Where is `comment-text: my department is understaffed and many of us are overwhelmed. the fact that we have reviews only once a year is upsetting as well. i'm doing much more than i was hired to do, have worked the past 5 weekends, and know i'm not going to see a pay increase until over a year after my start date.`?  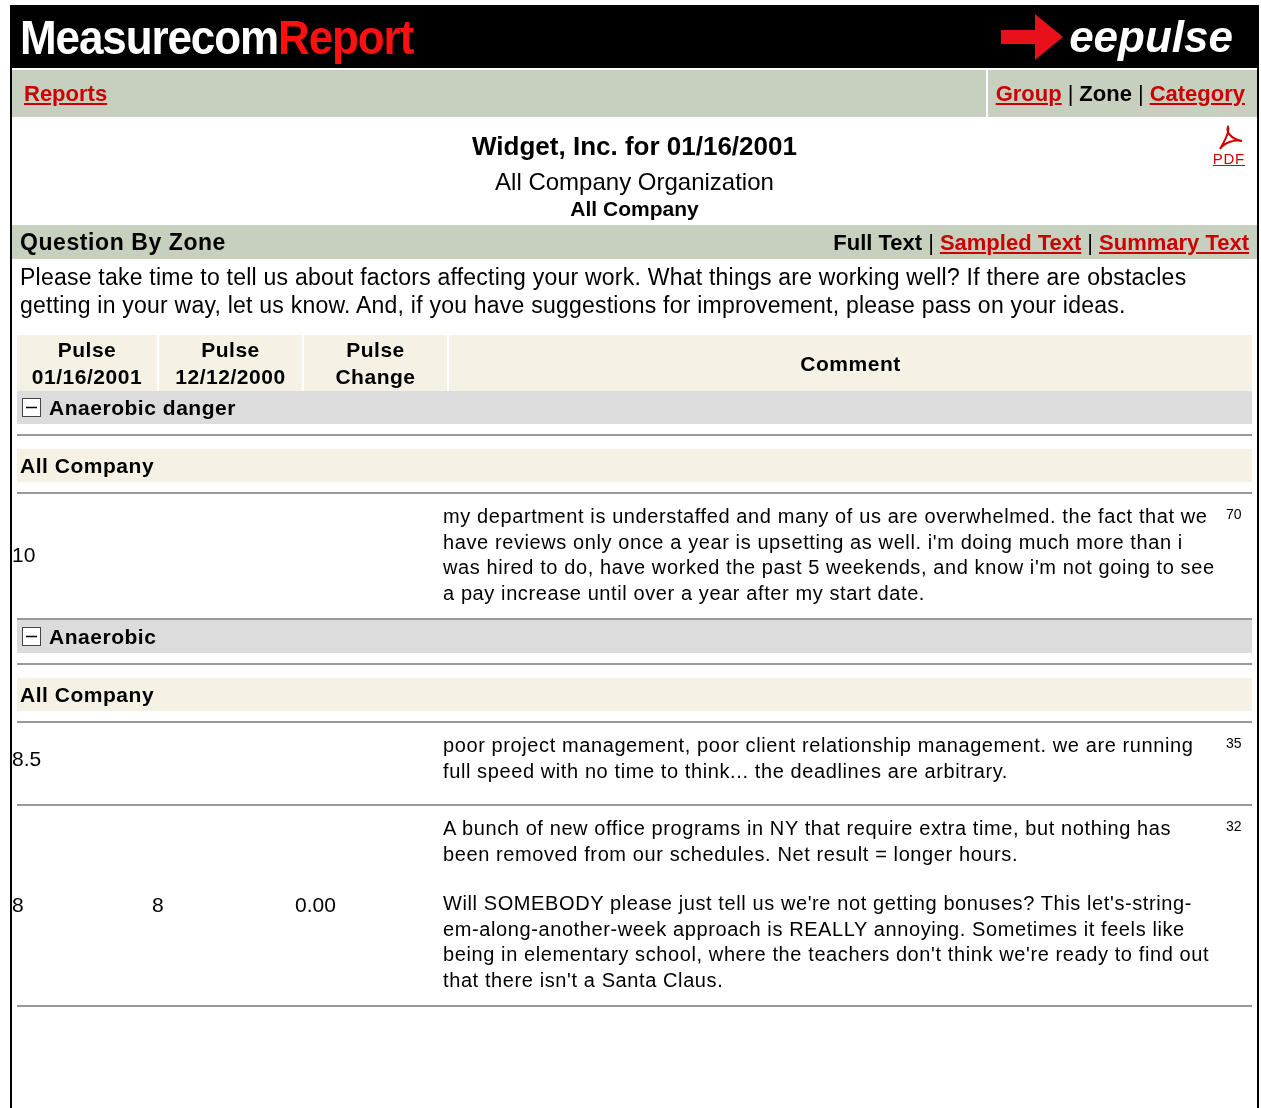
comment-text: my department is understaffed and many of us are overwhelmed. the fact that we have reviews only once a year is upsetting as well. i'm doing much more than i was hired to do, have worked the past 5 weekends, and know i'm not going to see a pay increase until over a year after my start date. is located at coordinates (829, 555).